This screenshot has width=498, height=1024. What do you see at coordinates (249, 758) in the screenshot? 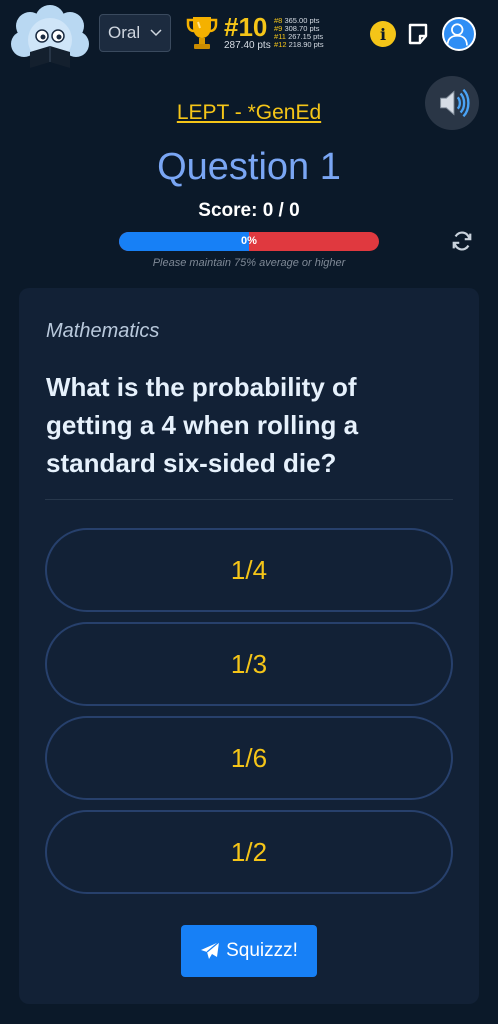
I see `answer-option: 1/6` at bounding box center [249, 758].